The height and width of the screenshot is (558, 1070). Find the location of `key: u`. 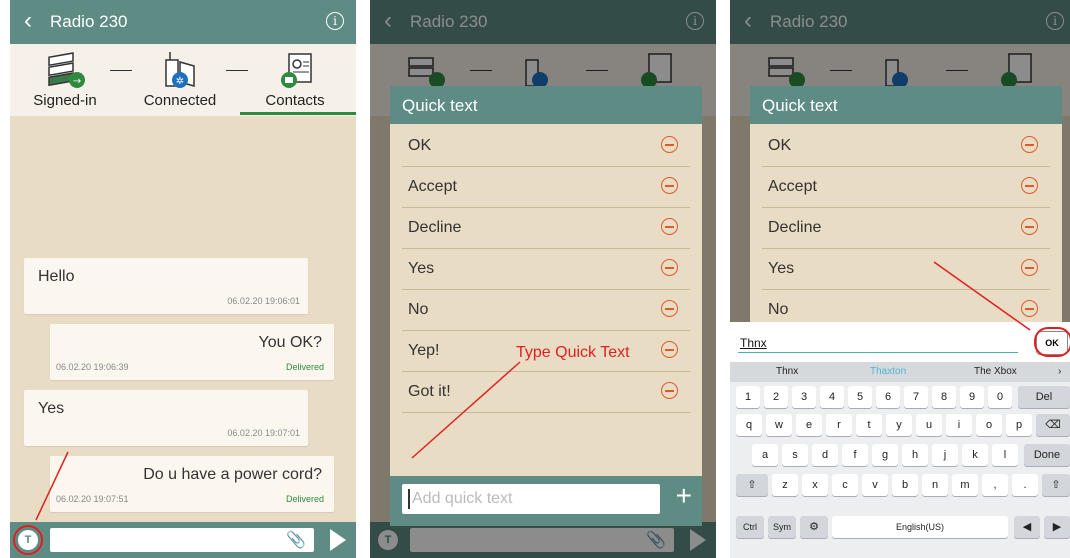

key: u is located at coordinates (929, 425).